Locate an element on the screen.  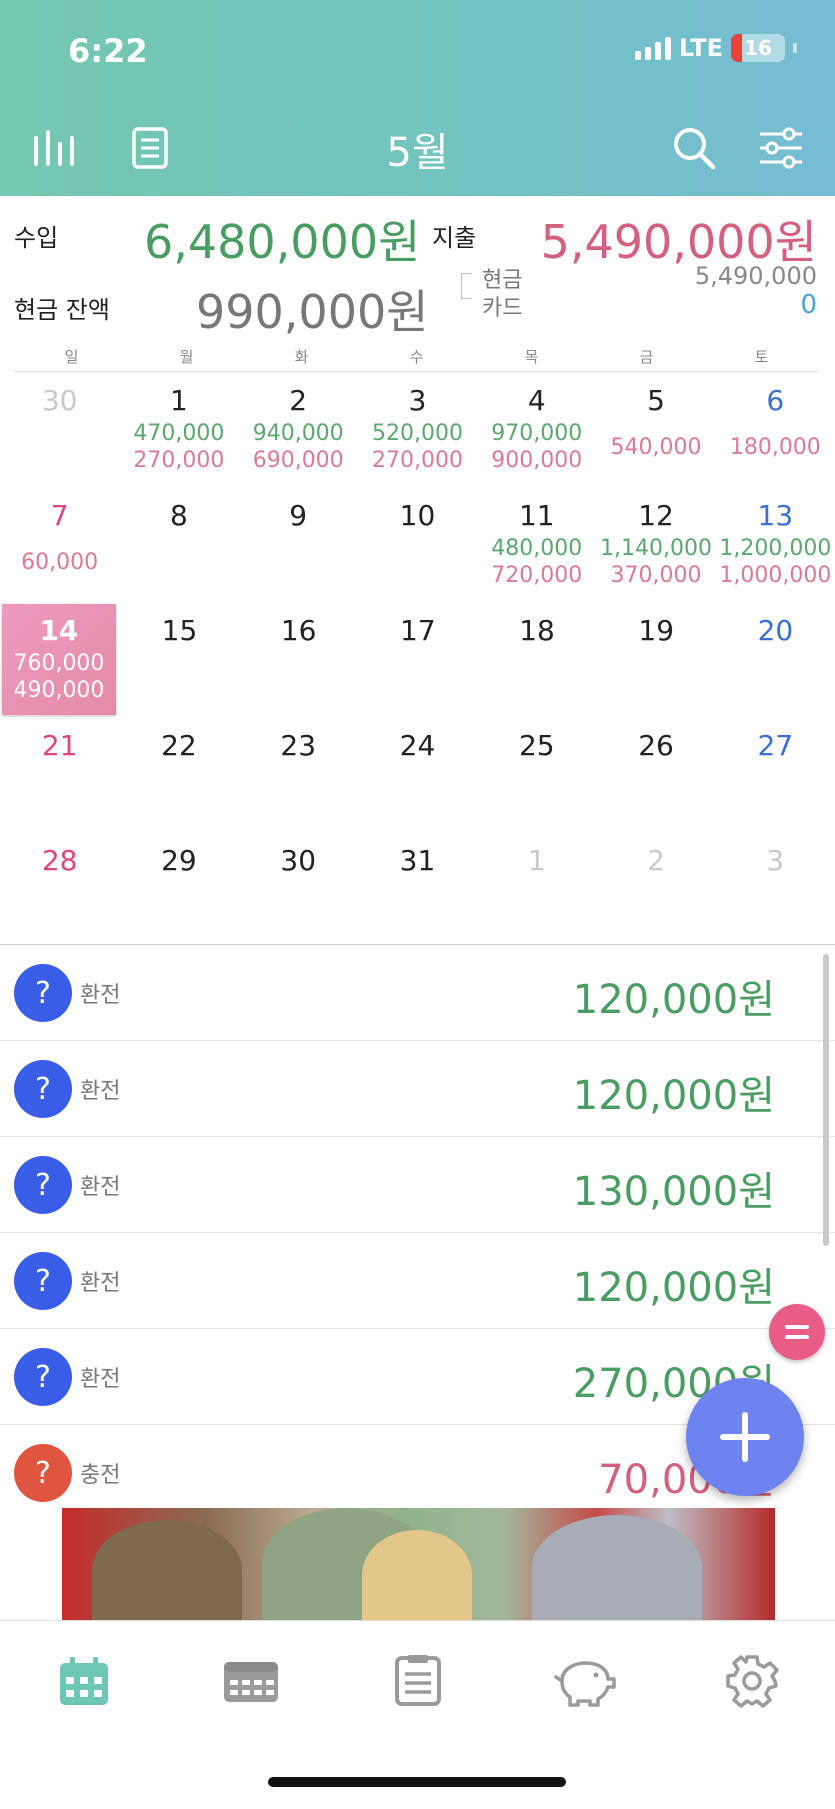
tab-weekly is located at coordinates (250, 1680).